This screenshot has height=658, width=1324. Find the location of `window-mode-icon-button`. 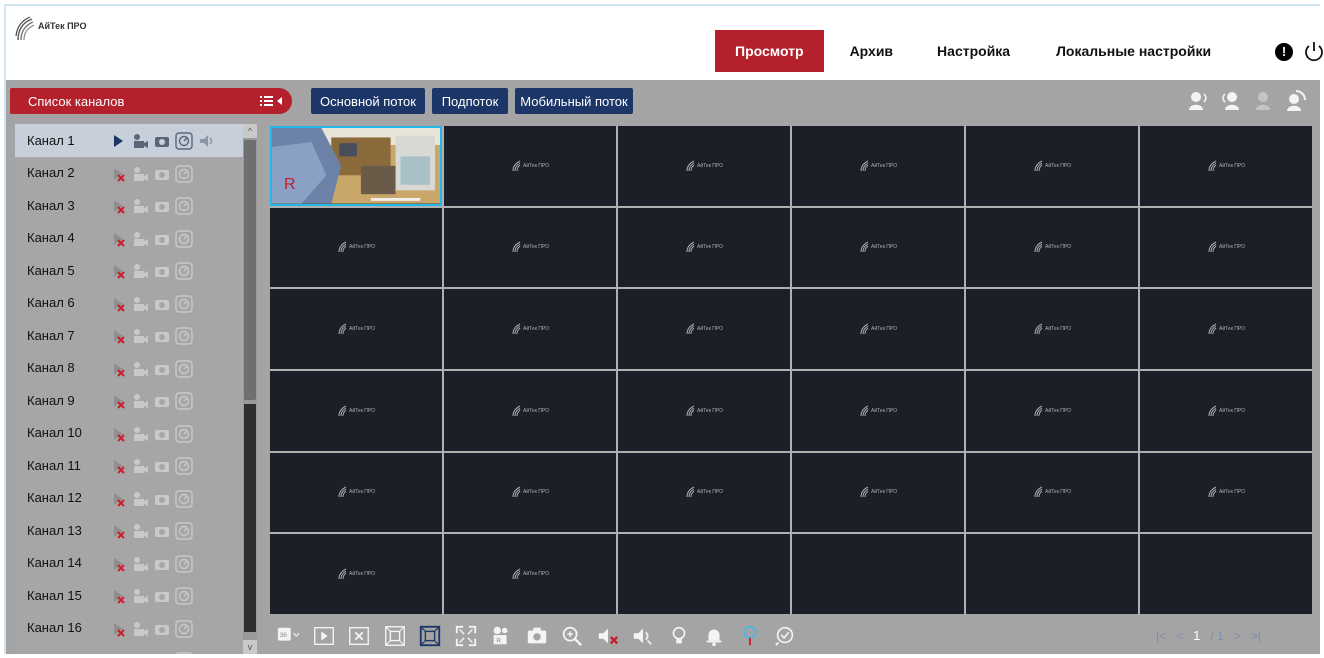

window-mode-icon-button is located at coordinates (395, 636).